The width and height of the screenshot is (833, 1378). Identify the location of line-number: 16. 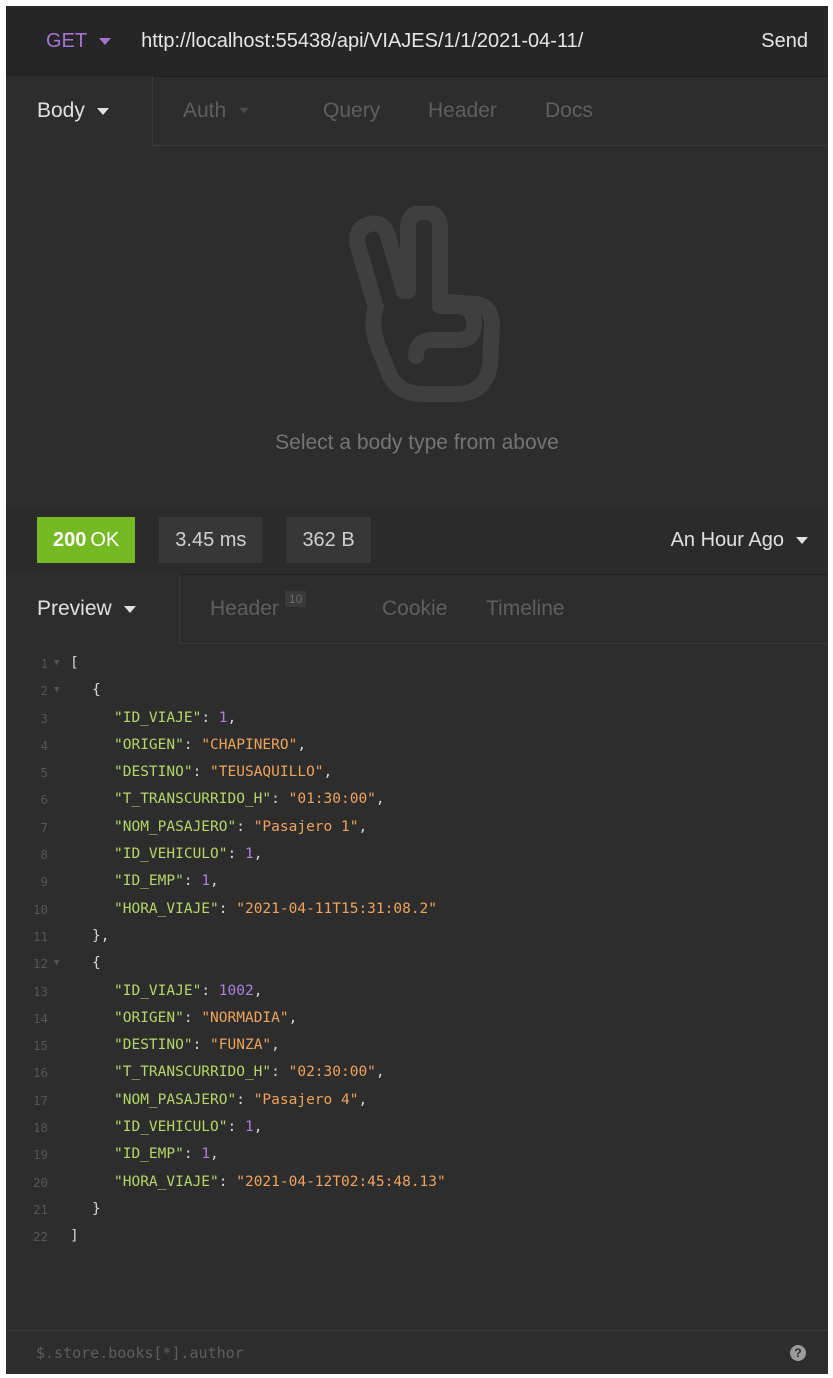
(40, 1073).